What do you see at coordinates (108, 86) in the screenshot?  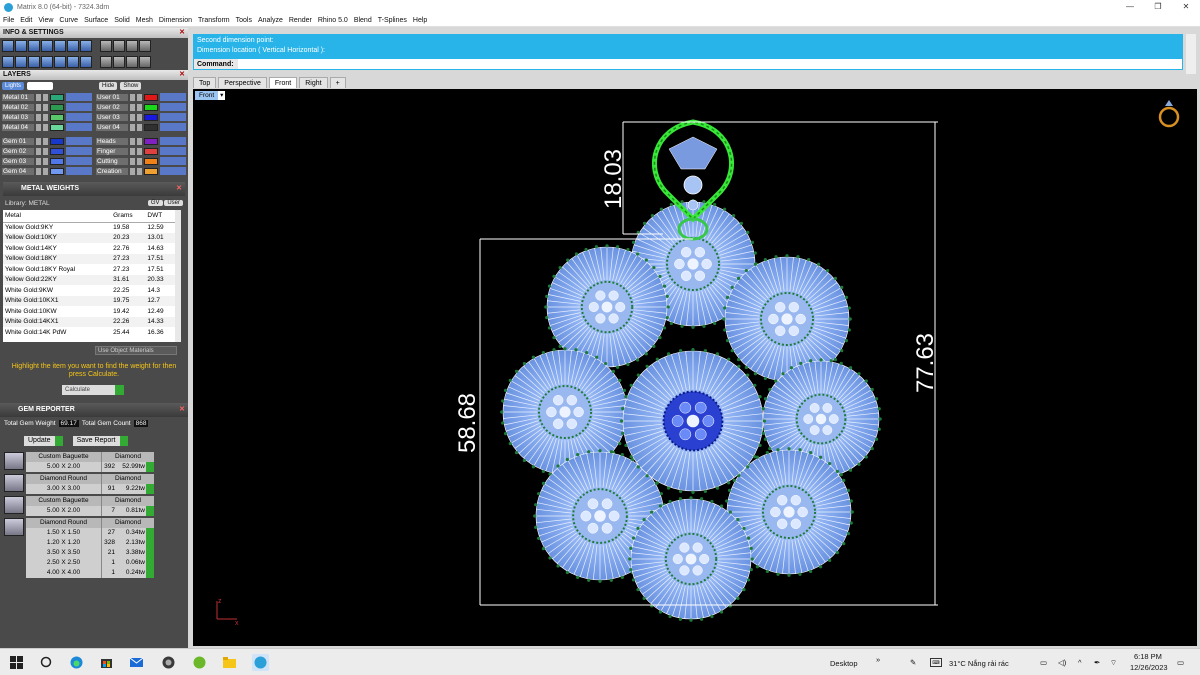 I see `hide-button: Hide` at bounding box center [108, 86].